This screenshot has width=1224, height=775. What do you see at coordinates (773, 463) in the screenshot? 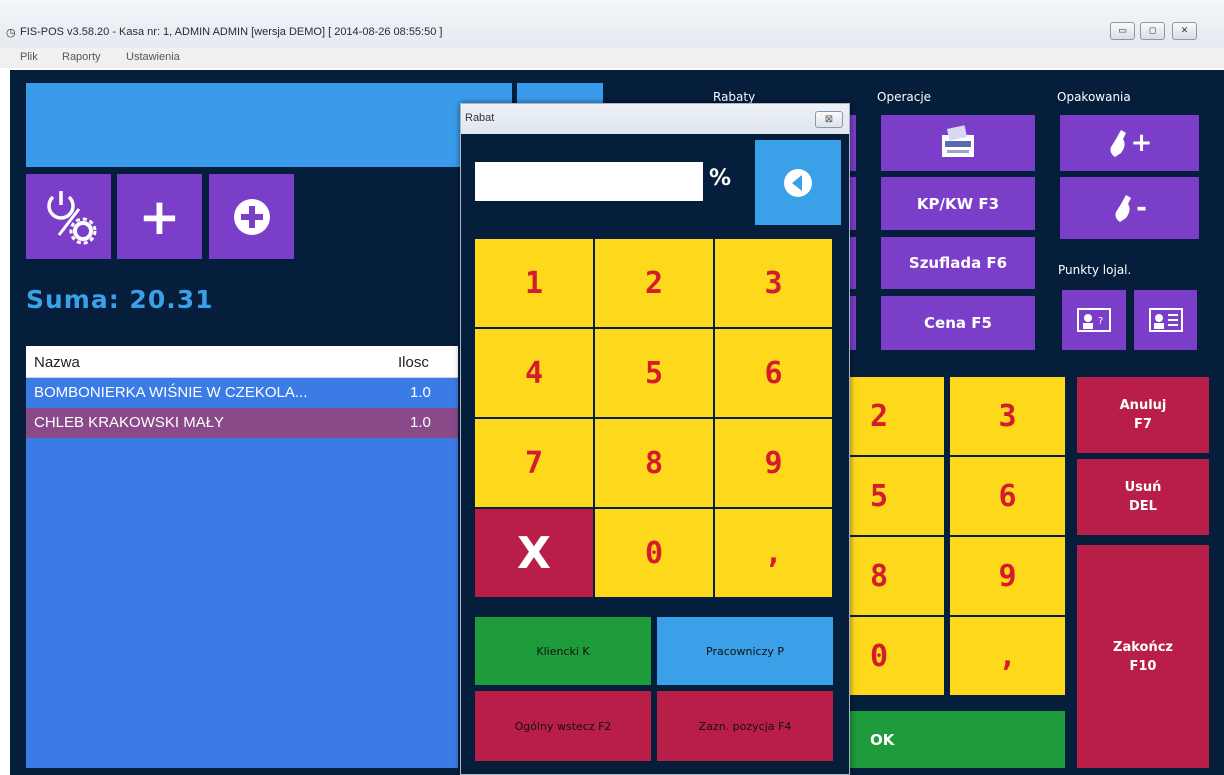
I see `dialog-key-9: 9` at bounding box center [773, 463].